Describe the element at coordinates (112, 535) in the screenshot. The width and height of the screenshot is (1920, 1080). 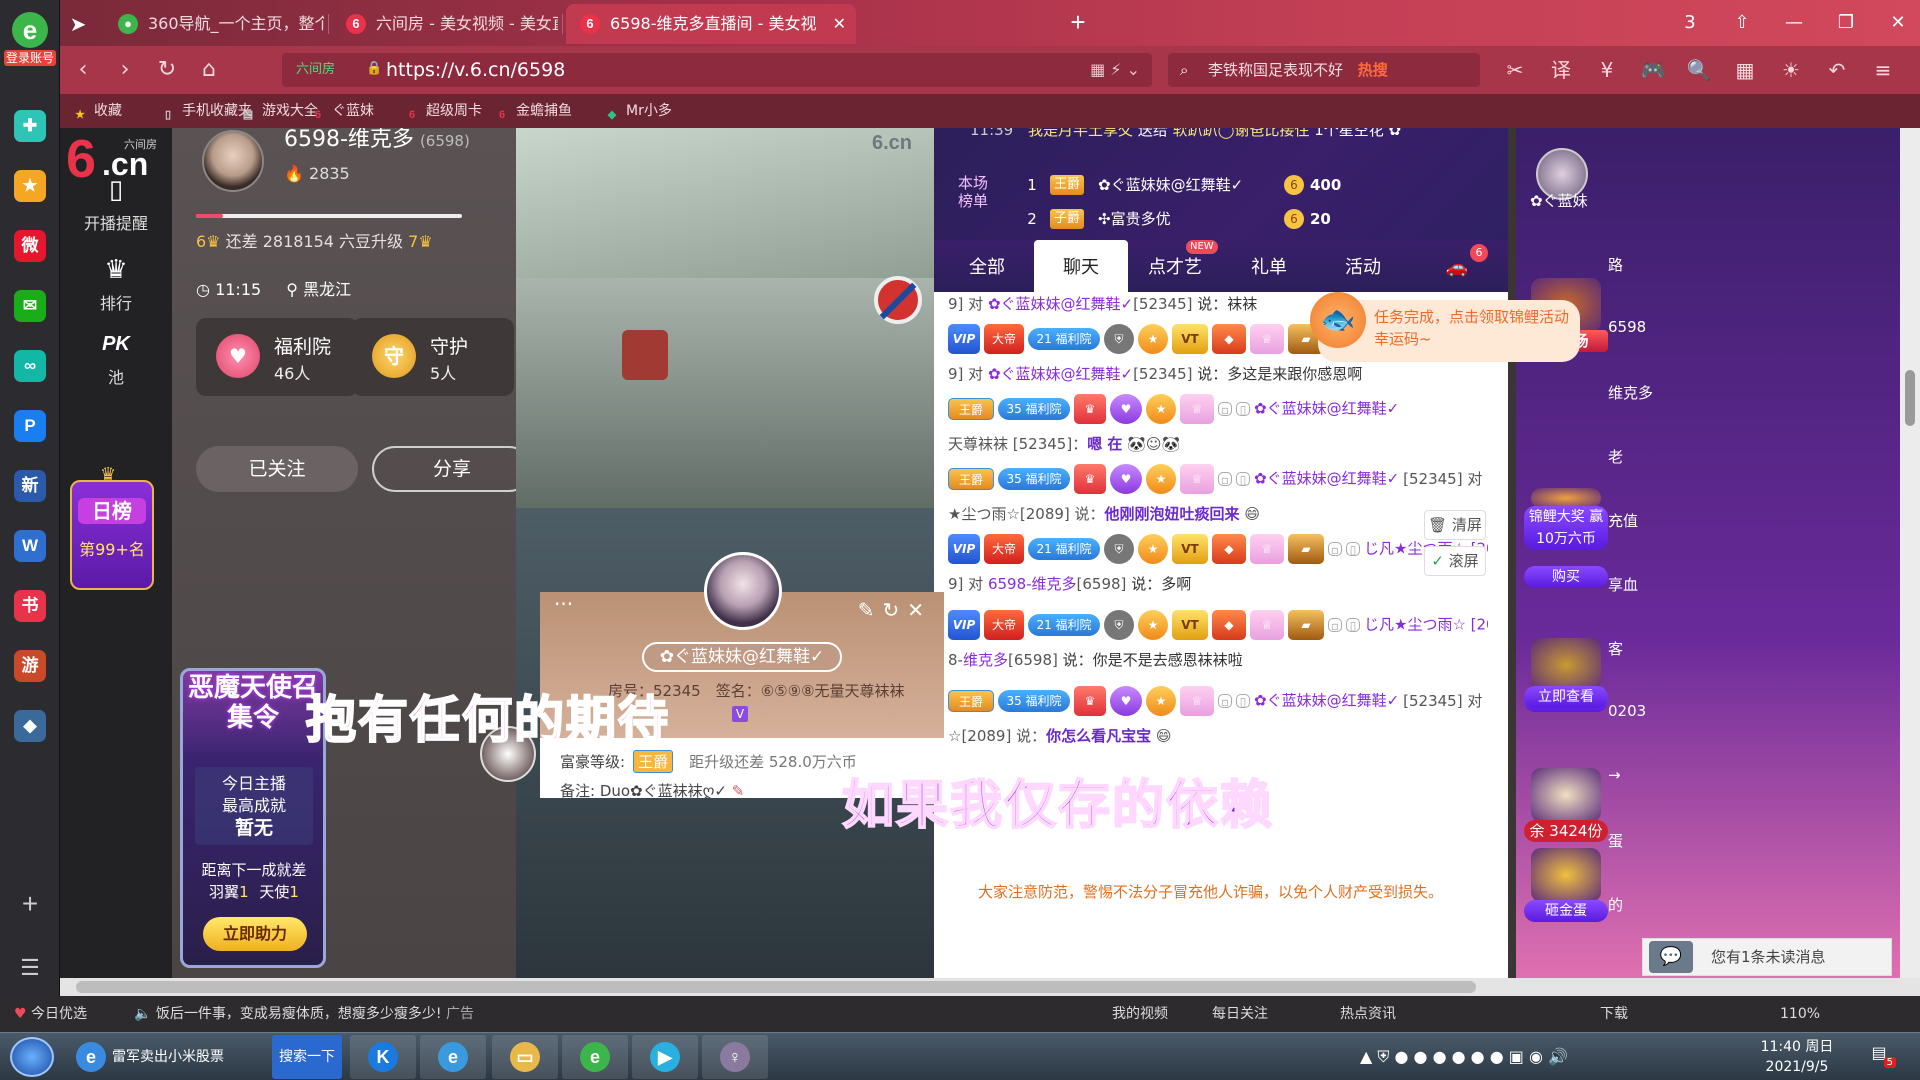
I see `daily-rank-box: 日榜 第99+名` at that location.